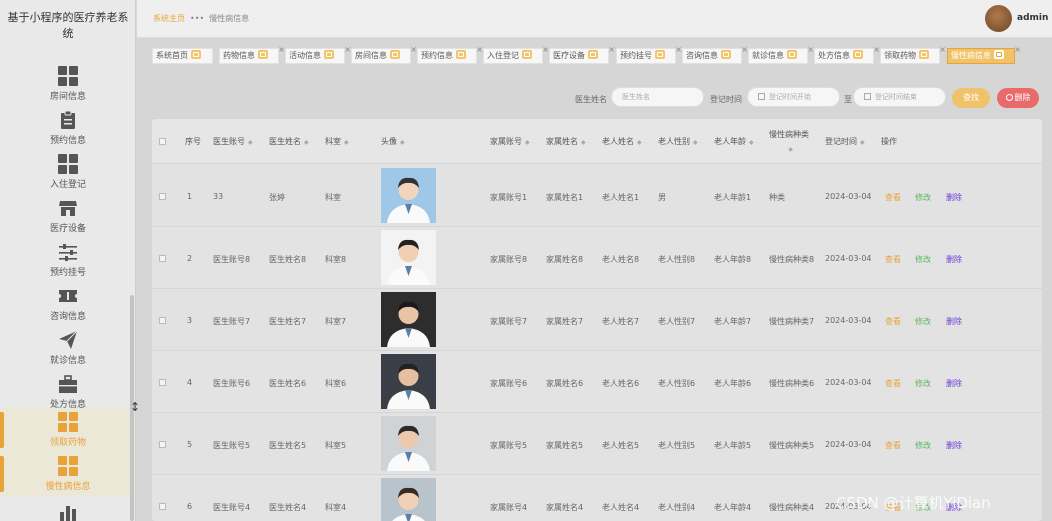  What do you see at coordinates (1032, 18) in the screenshot?
I see `username: admin` at bounding box center [1032, 18].